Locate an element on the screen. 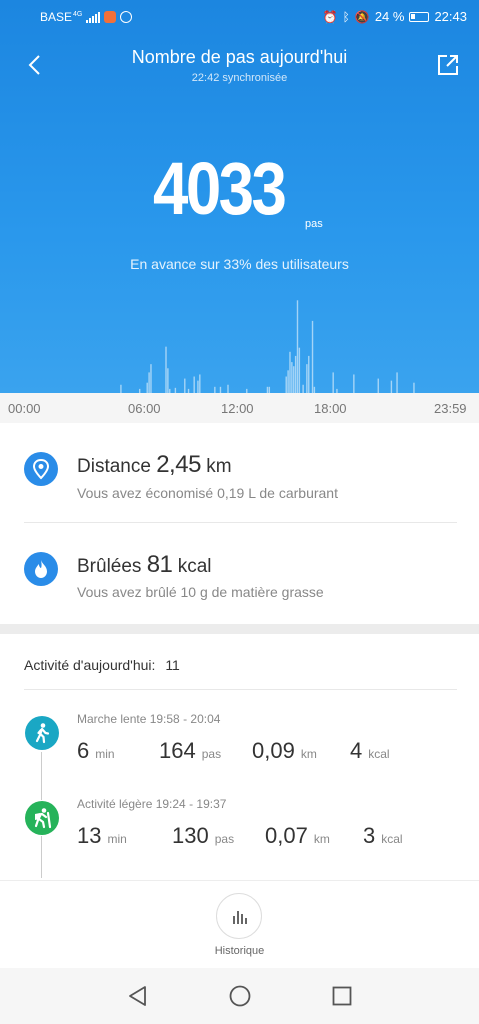 This screenshot has height=1024, width=479. distance-value: 0,09 km is located at coordinates (284, 751).